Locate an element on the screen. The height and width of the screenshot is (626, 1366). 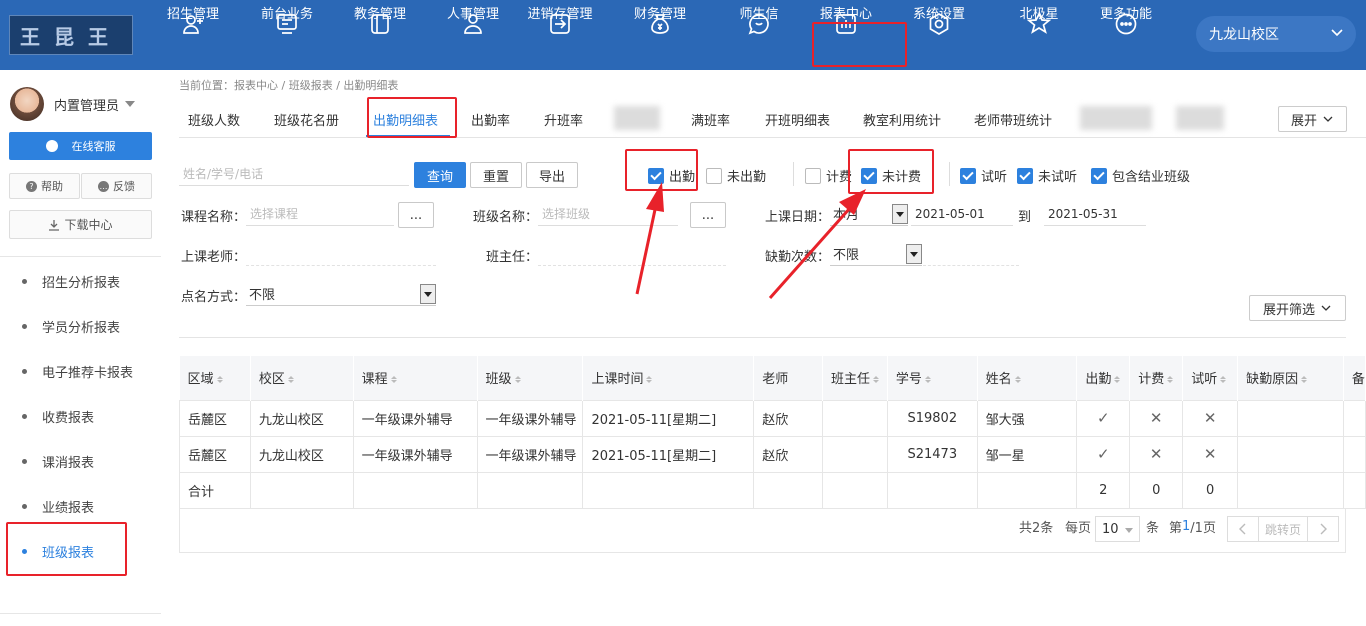
pager-current: 第 1/1页 is located at coordinates (1192, 527).